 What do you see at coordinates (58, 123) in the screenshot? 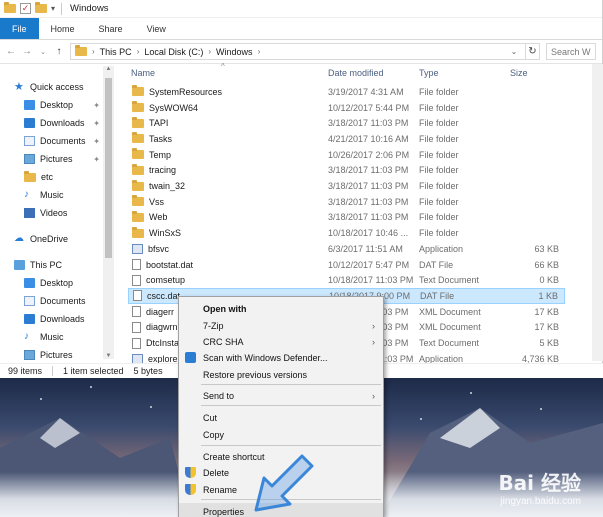
I see `nav-item-downloads: Downloads ✦` at bounding box center [58, 123].